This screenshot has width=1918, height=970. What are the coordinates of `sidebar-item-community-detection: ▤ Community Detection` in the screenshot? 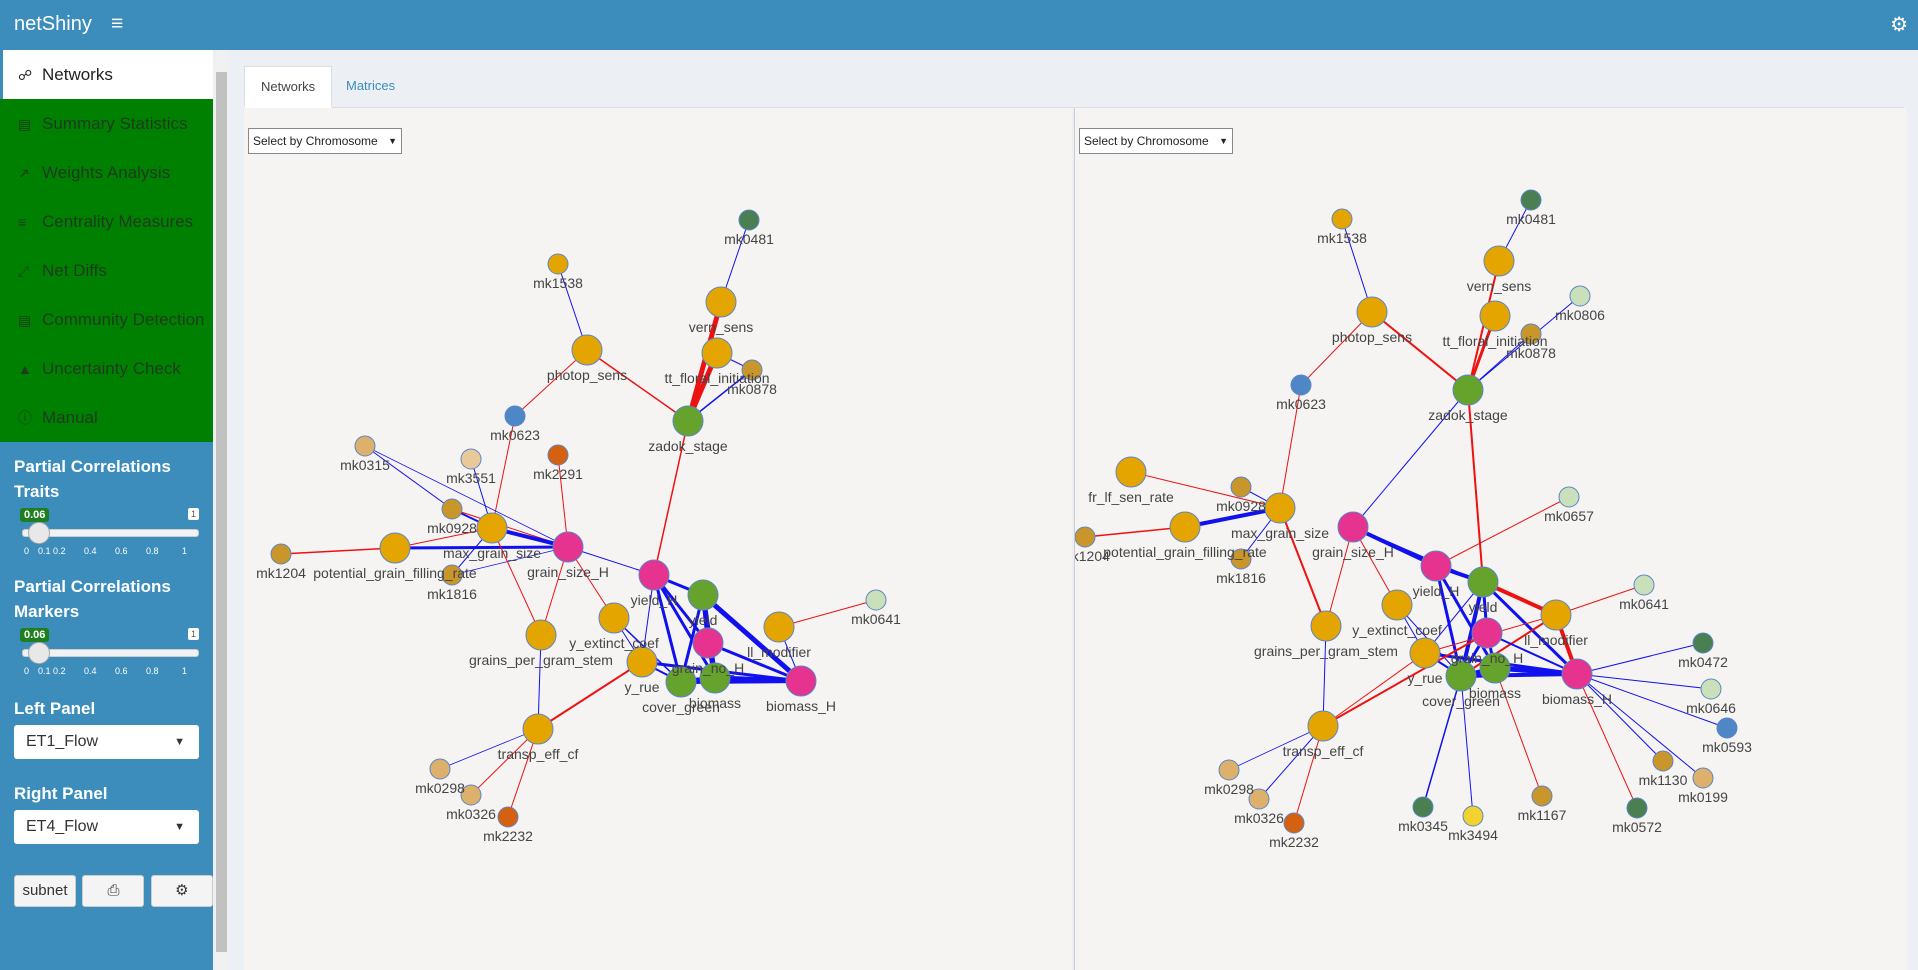 It's located at (106, 319).